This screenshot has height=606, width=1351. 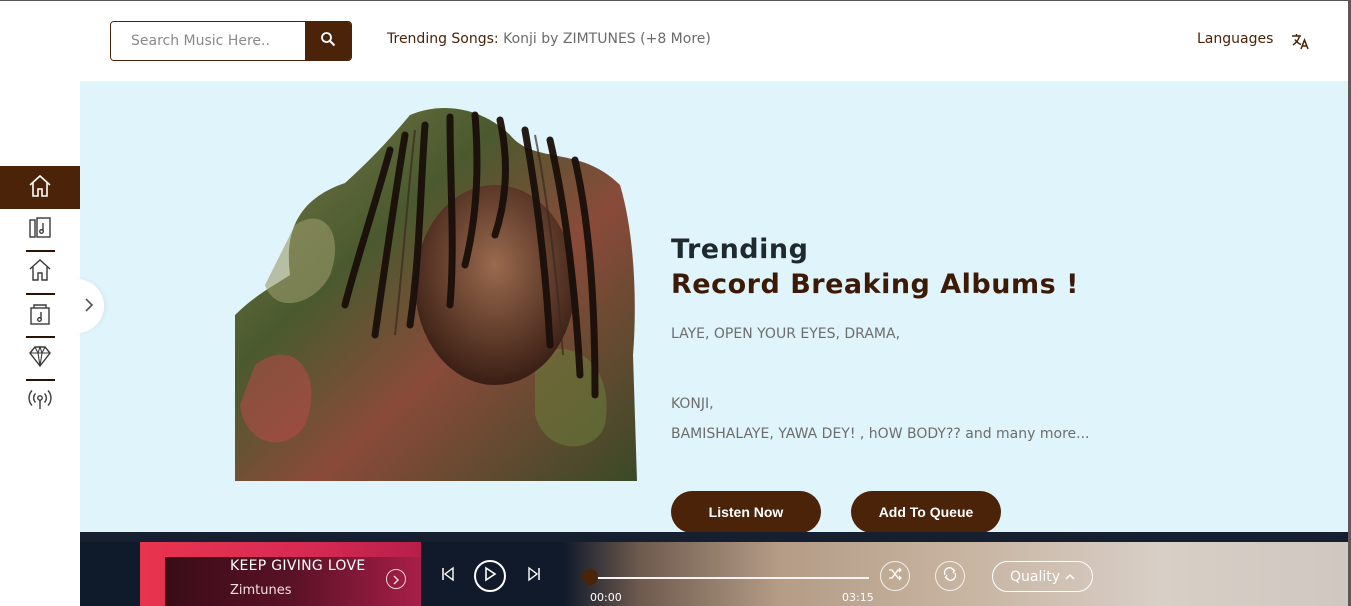 I want to click on music-file-icon, so click(x=40, y=316).